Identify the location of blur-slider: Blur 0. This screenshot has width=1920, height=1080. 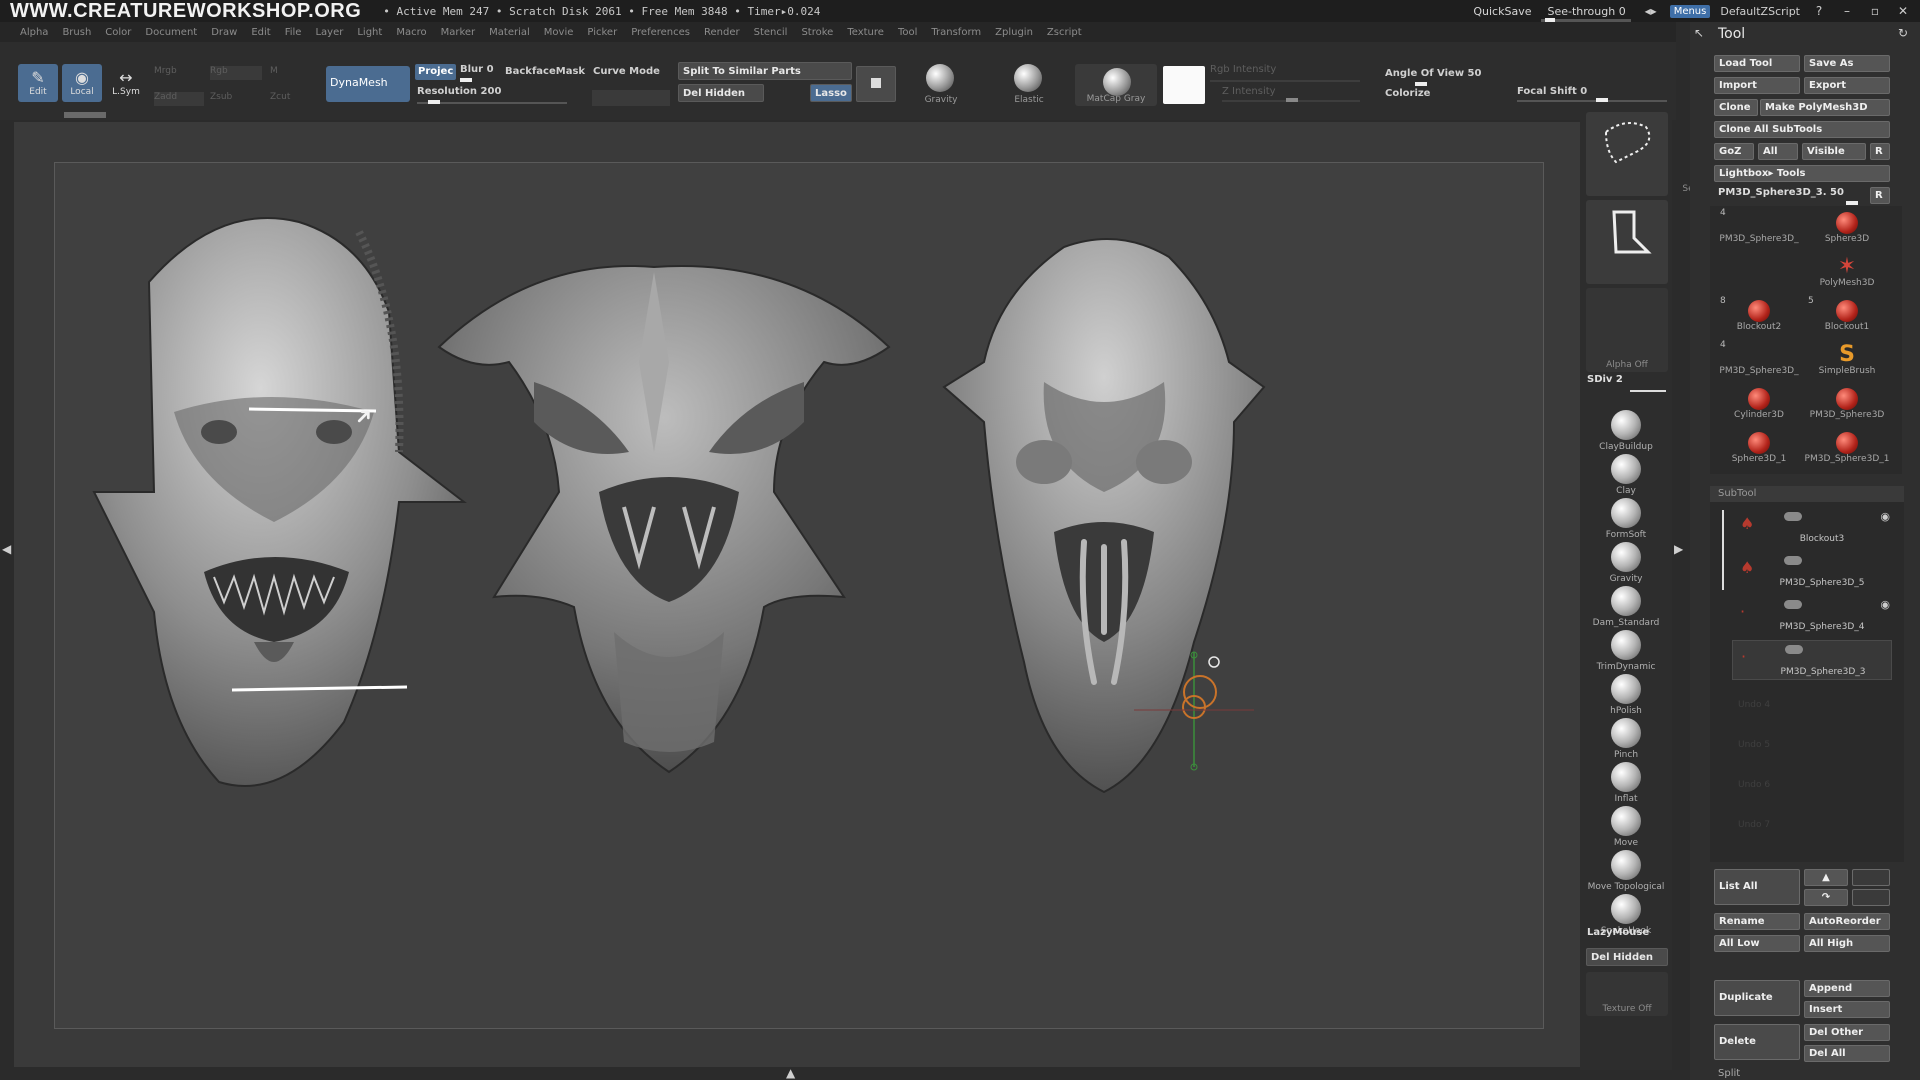
(477, 69).